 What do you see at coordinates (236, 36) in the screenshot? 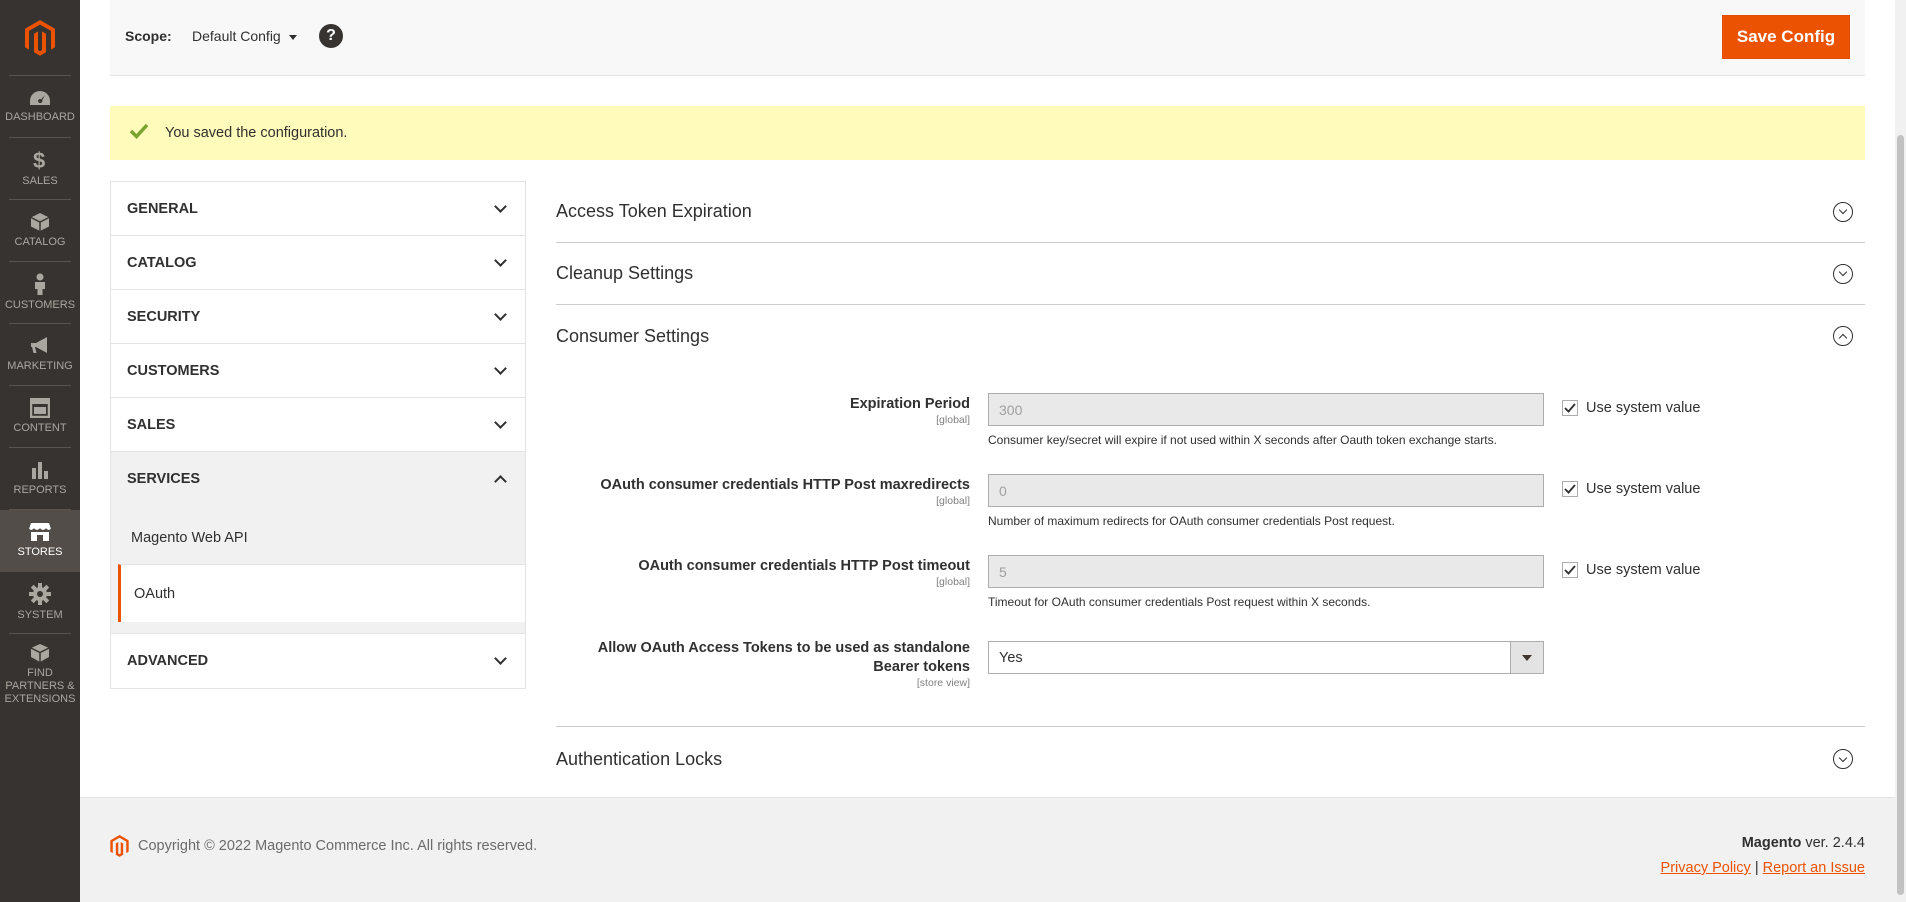
I see `scope-value: Default Config` at bounding box center [236, 36].